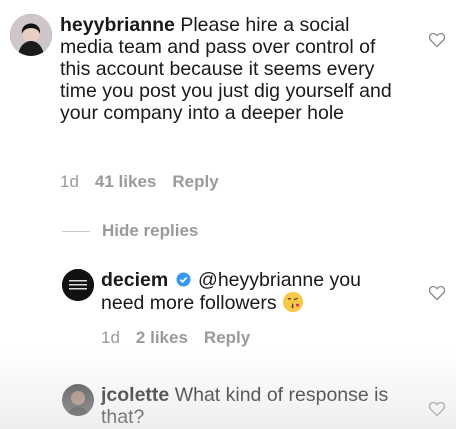  What do you see at coordinates (183, 279) in the screenshot?
I see `verified-badge-icon` at bounding box center [183, 279].